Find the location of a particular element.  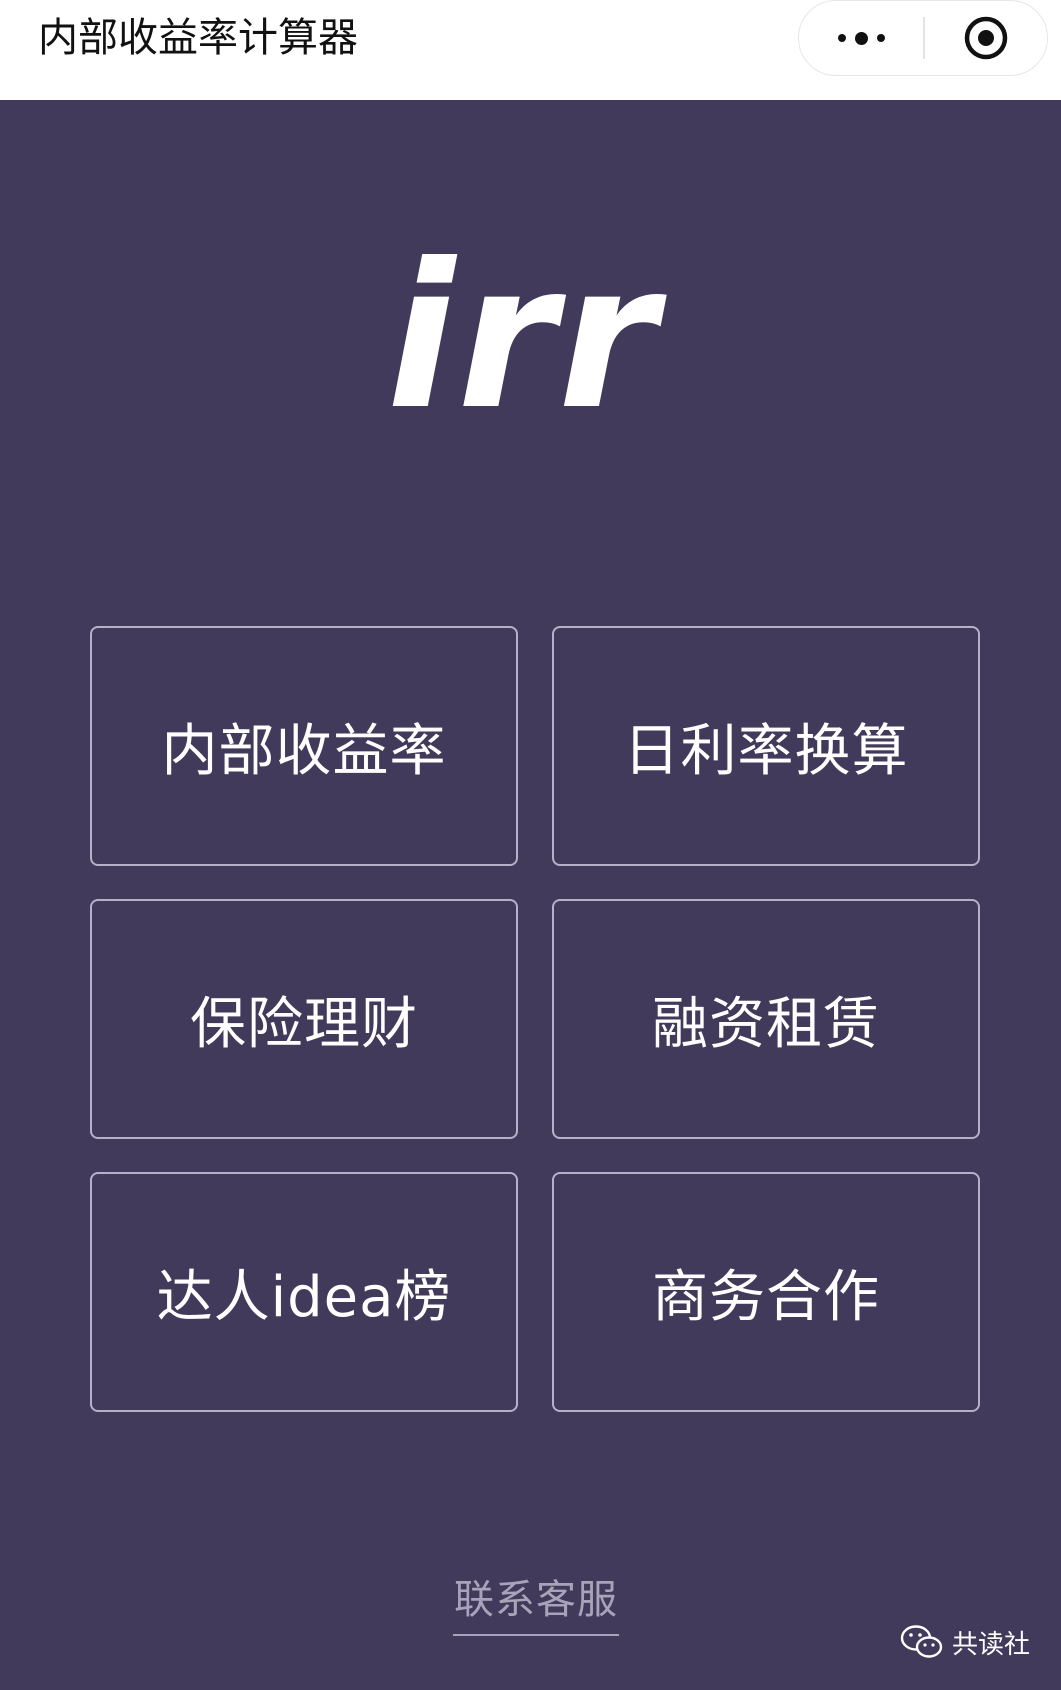

menu-item-leasing: 融资租赁 is located at coordinates (766, 1019).